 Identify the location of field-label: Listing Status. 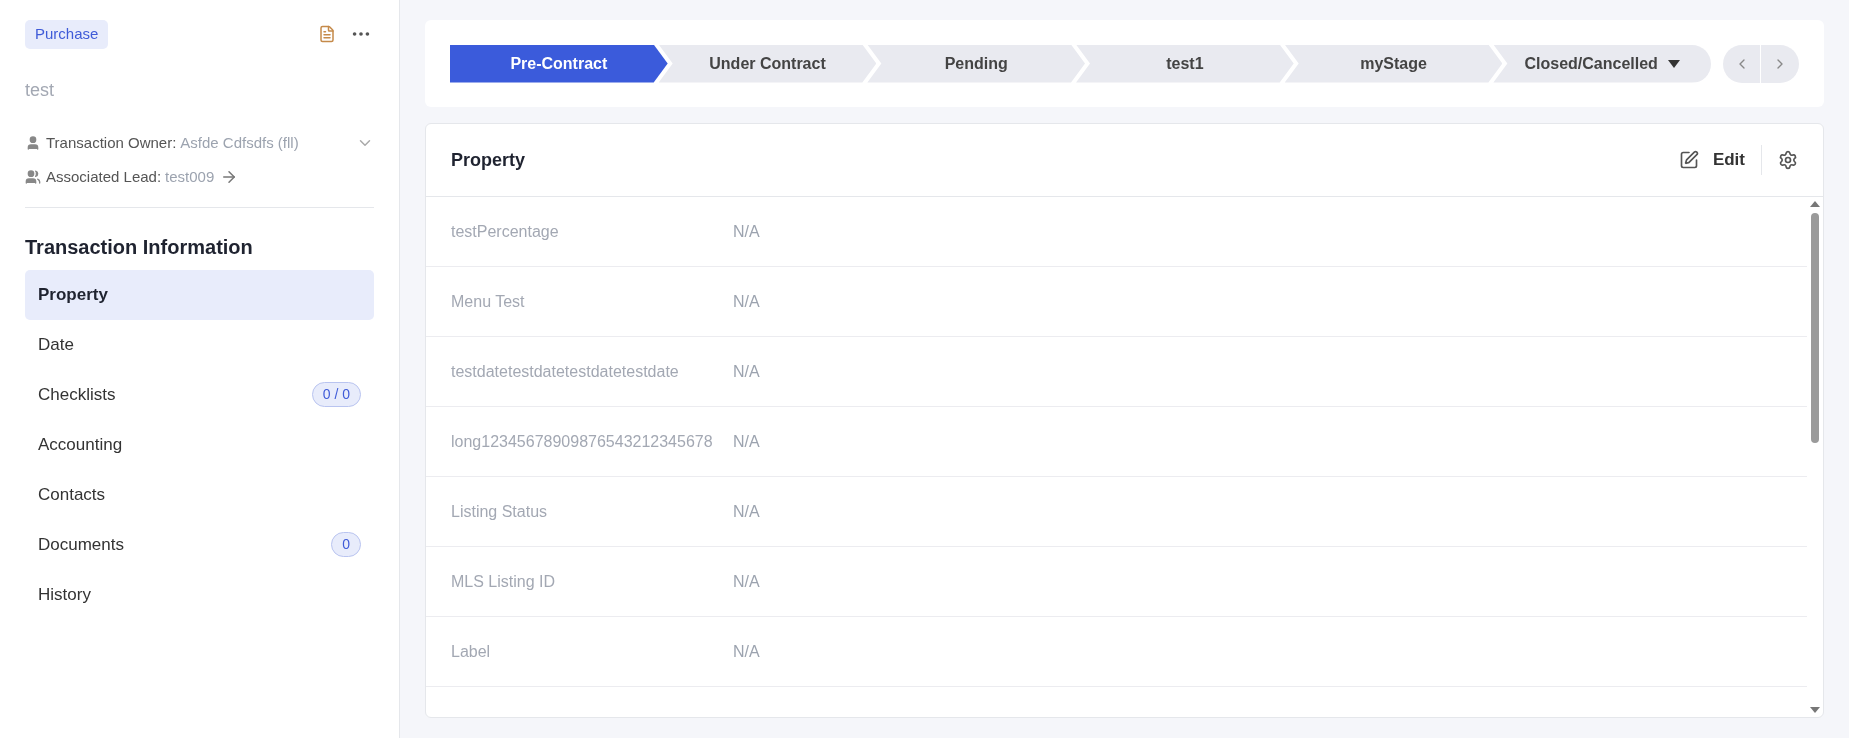
(500, 511).